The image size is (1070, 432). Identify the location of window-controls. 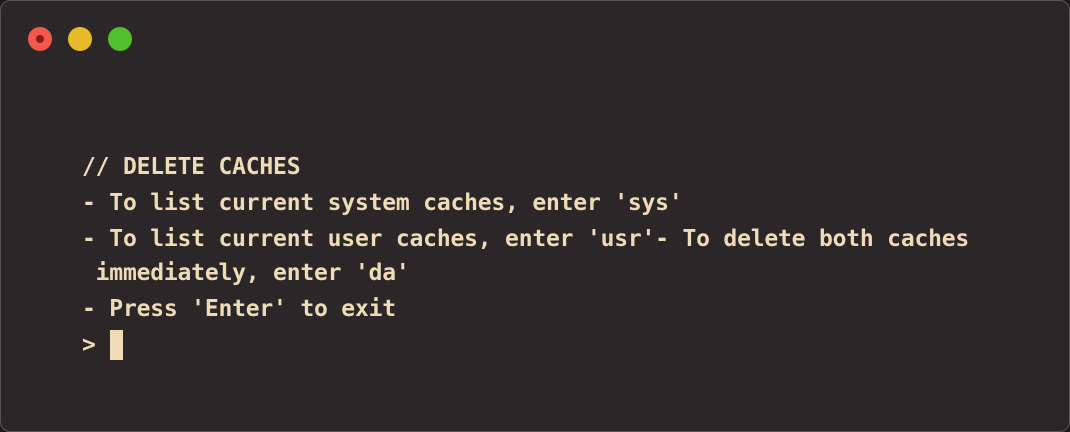
(80, 39).